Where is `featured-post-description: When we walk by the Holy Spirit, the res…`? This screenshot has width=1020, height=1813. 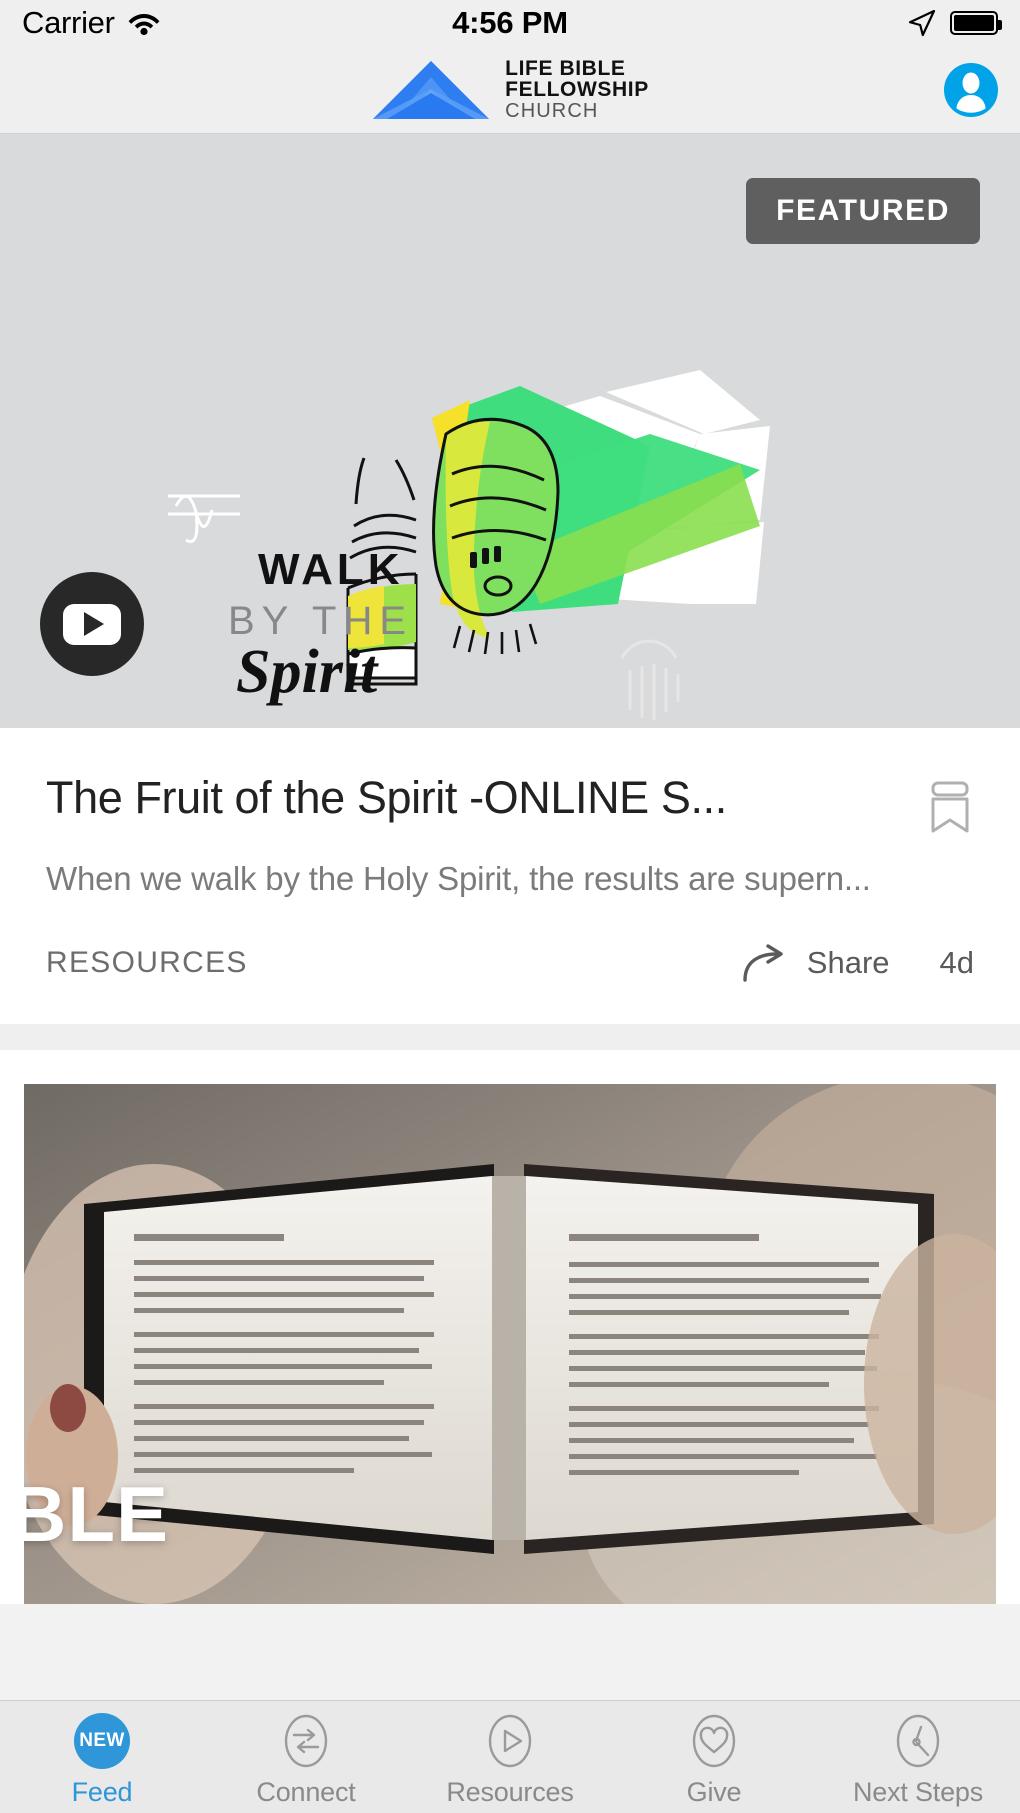
featured-post-description: When we walk by the Holy Spirit, the res… is located at coordinates (458, 878).